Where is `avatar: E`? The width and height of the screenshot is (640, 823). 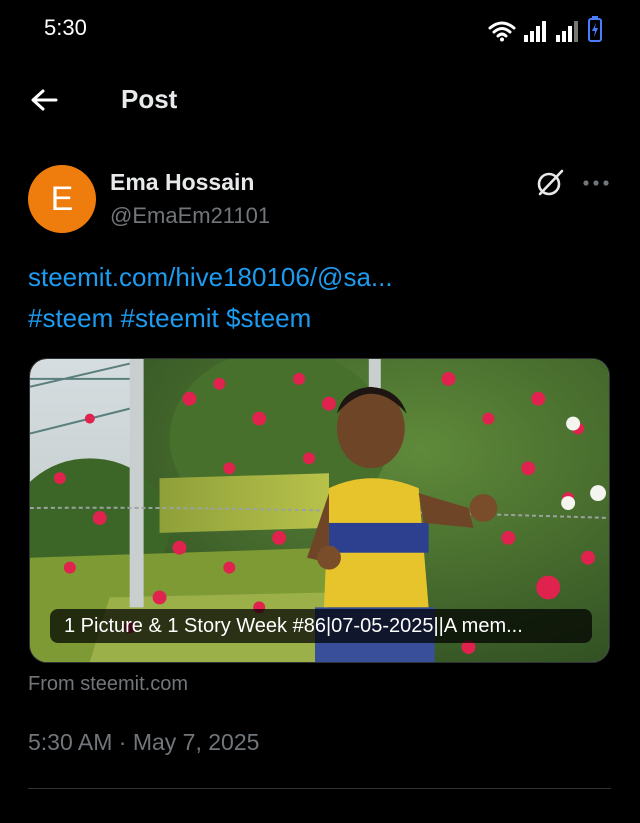 avatar: E is located at coordinates (62, 199).